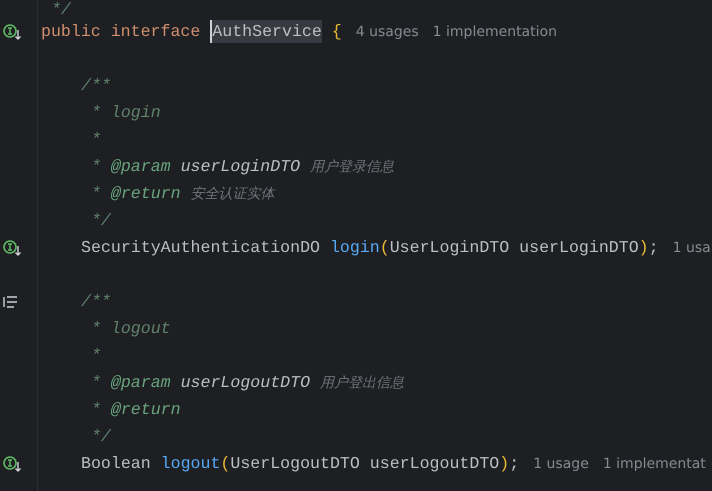 This screenshot has height=491, width=712. Describe the element at coordinates (336, 31) in the screenshot. I see `code-token: {` at that location.